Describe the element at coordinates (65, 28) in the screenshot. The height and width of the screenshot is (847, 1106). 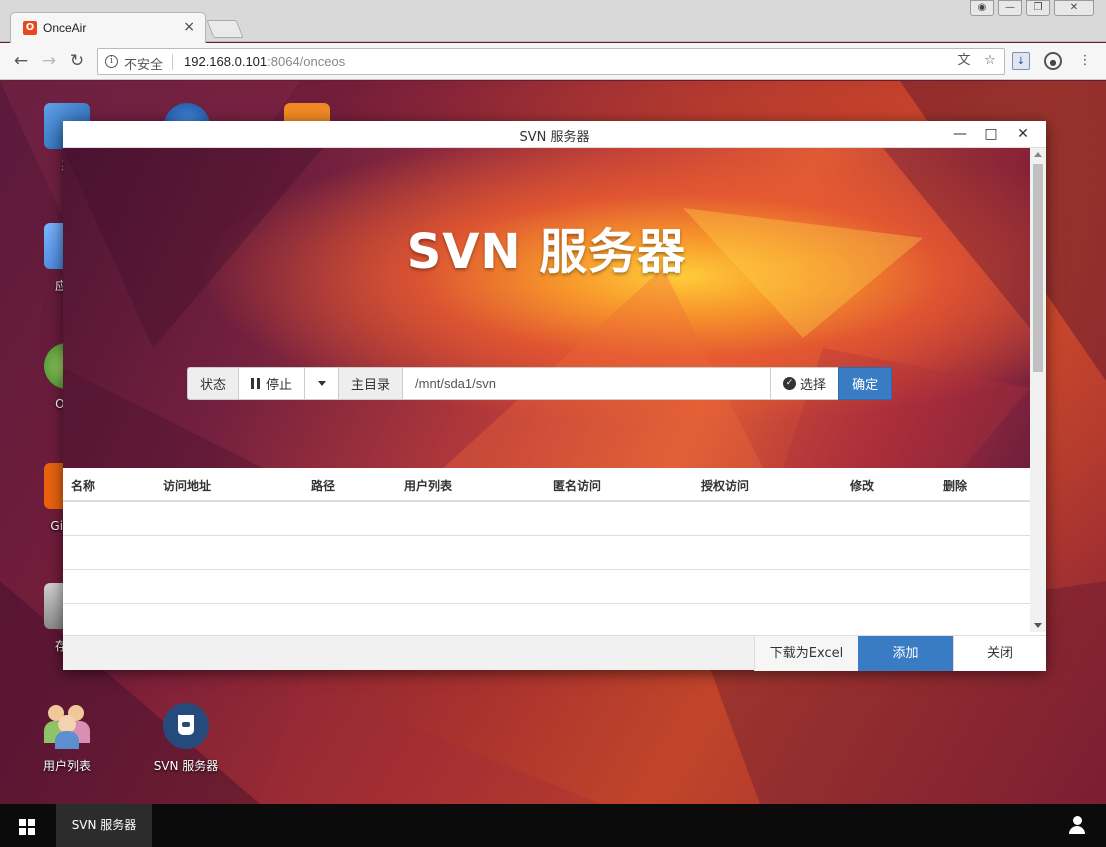
I see `tab-title: OnceAir` at that location.